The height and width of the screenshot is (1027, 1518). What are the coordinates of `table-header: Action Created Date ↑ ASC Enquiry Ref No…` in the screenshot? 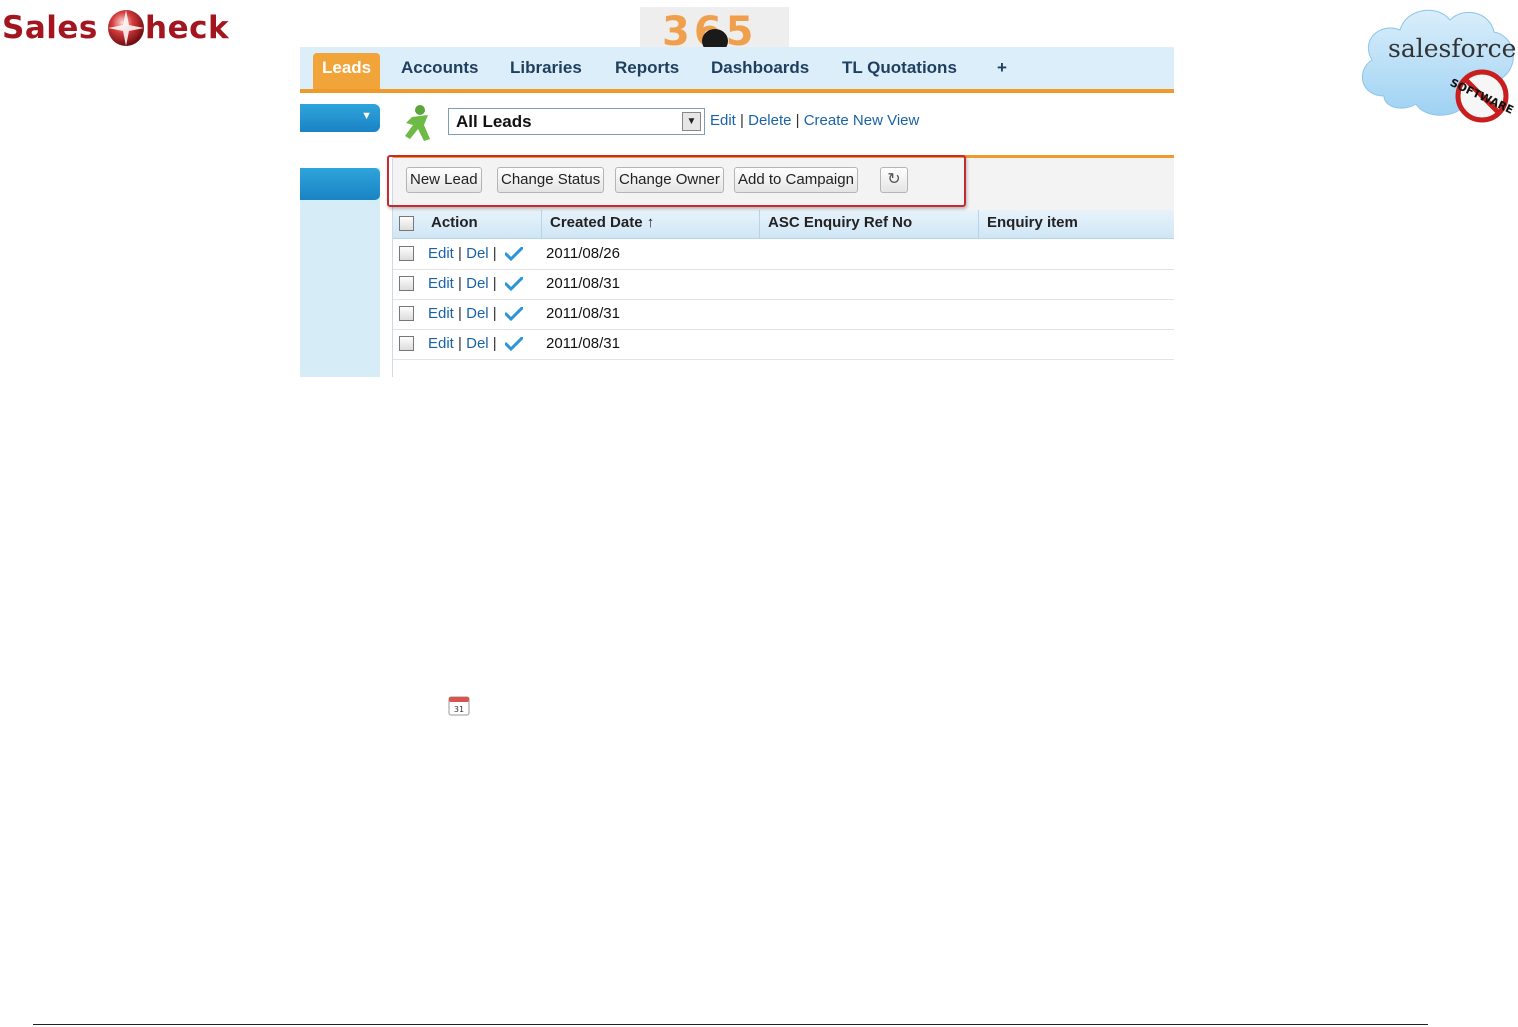 It's located at (783, 224).